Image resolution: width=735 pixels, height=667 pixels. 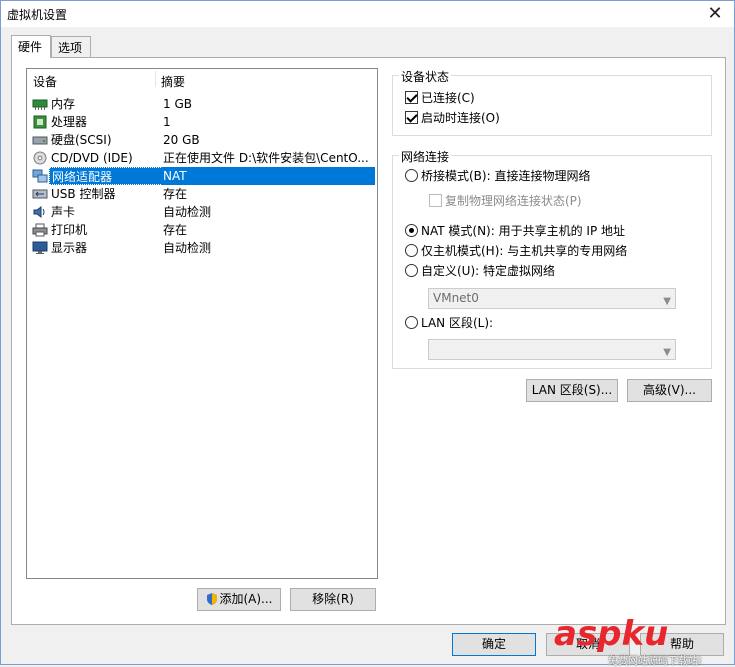 I want to click on connected-checkbox: 已连接(C), so click(x=440, y=98).